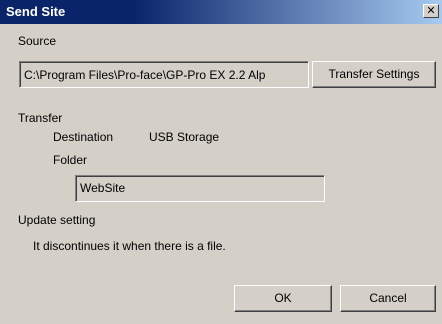 The height and width of the screenshot is (324, 442). I want to click on transfer-label: Transfer, so click(40, 118).